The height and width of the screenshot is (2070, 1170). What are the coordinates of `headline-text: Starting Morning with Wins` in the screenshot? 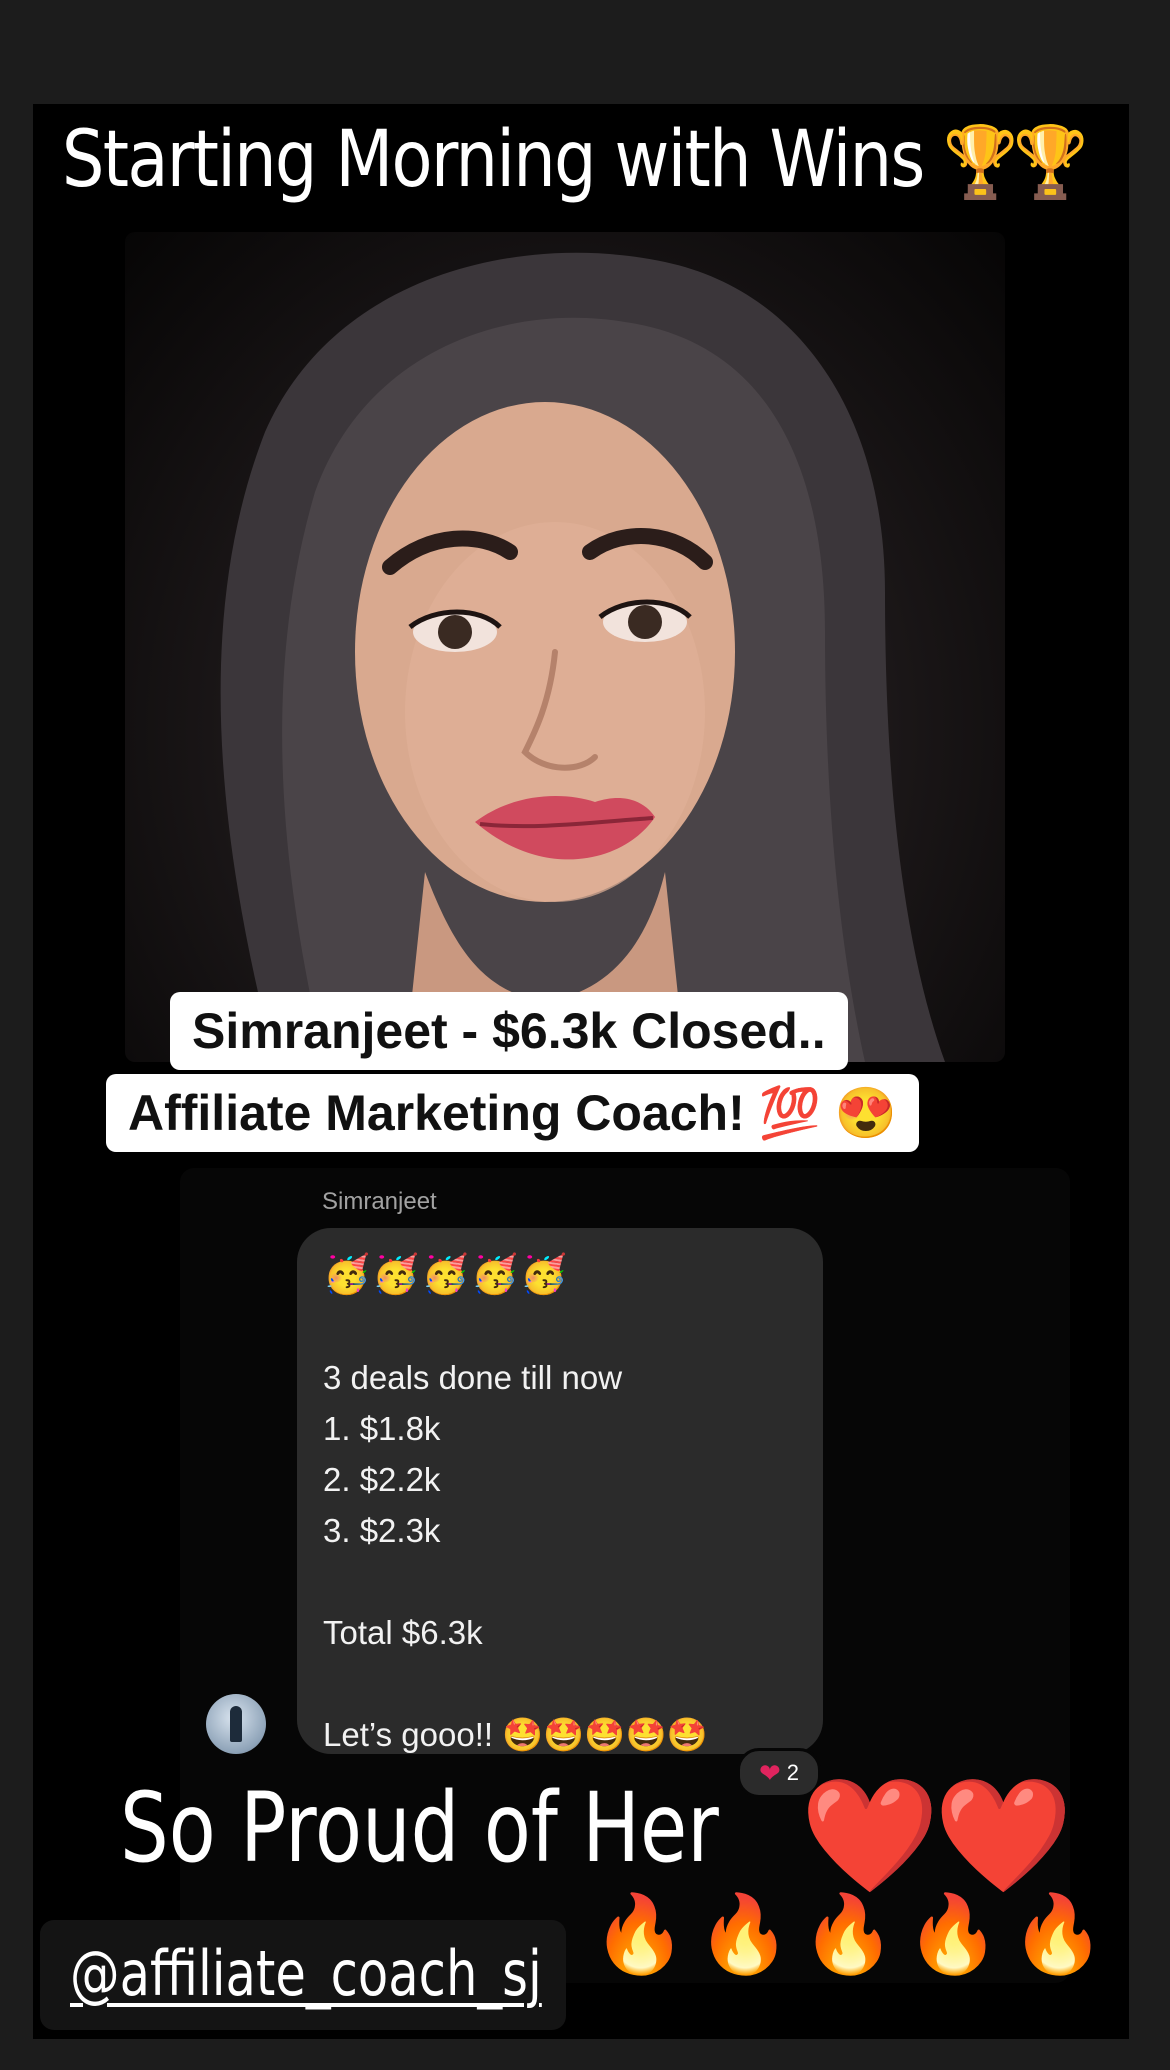 It's located at (493, 160).